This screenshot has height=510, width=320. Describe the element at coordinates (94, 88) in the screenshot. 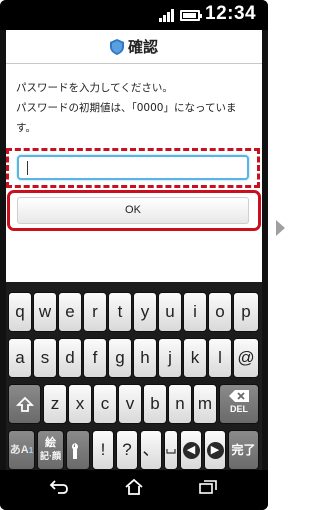

I see `message-line-1: パスワードを入力してください。` at that location.